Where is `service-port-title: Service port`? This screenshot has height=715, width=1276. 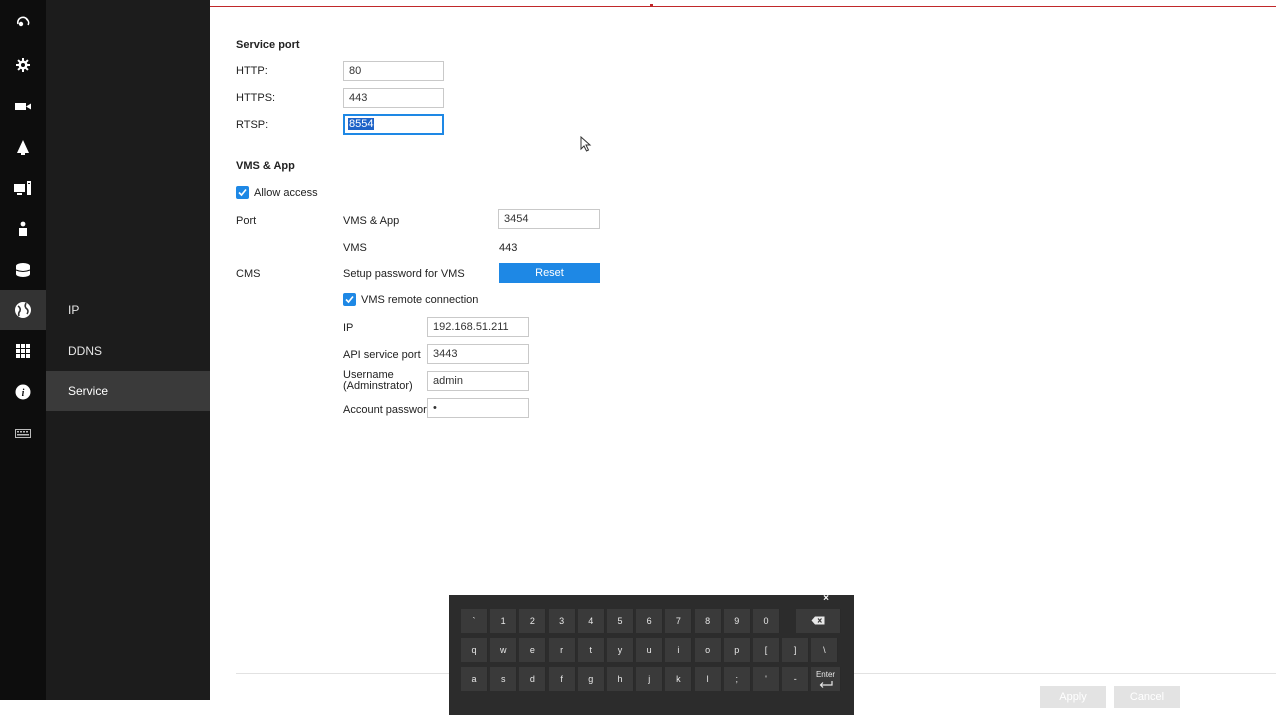 service-port-title: Service port is located at coordinates (268, 45).